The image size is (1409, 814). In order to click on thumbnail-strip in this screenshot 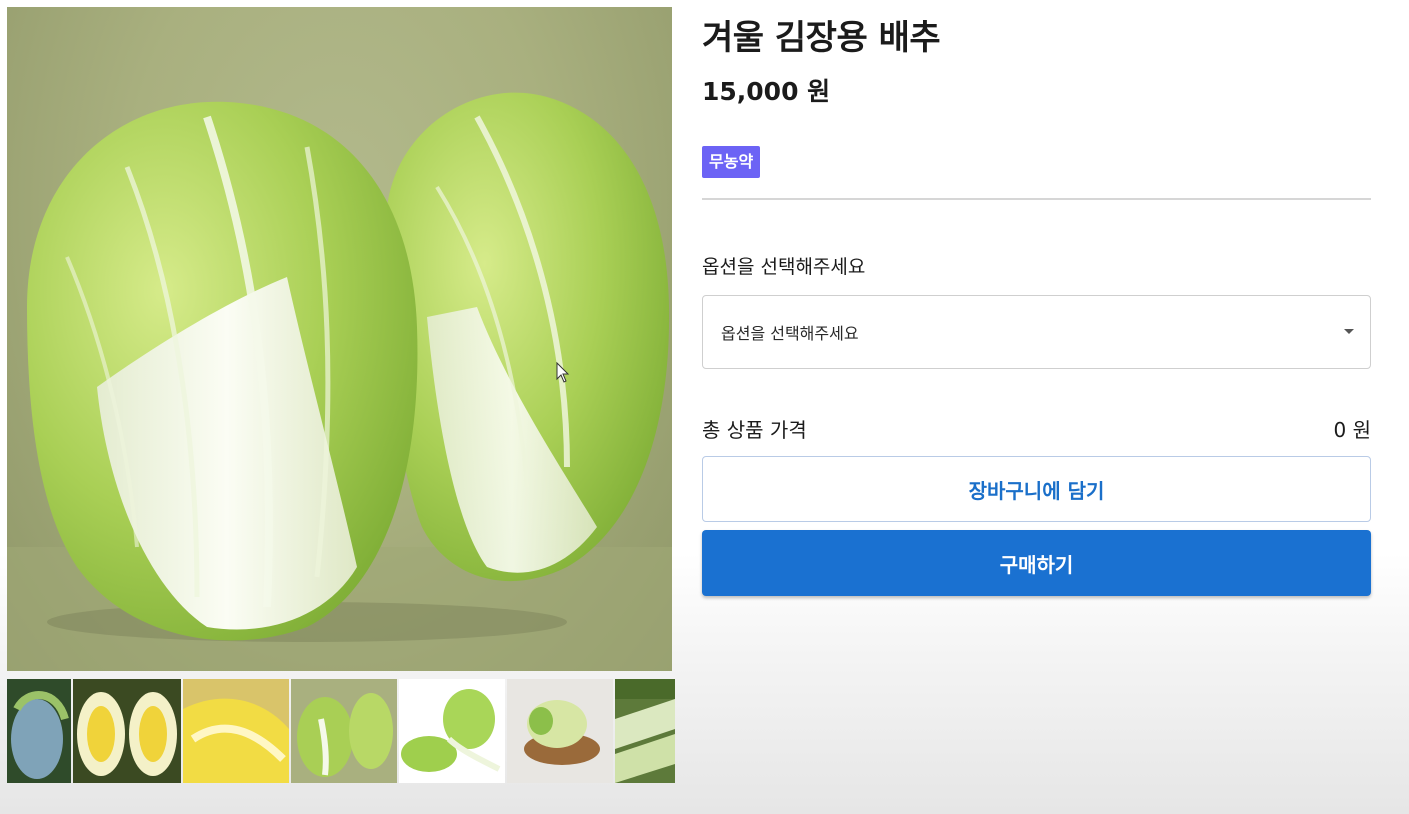, I will do `click(341, 731)`.